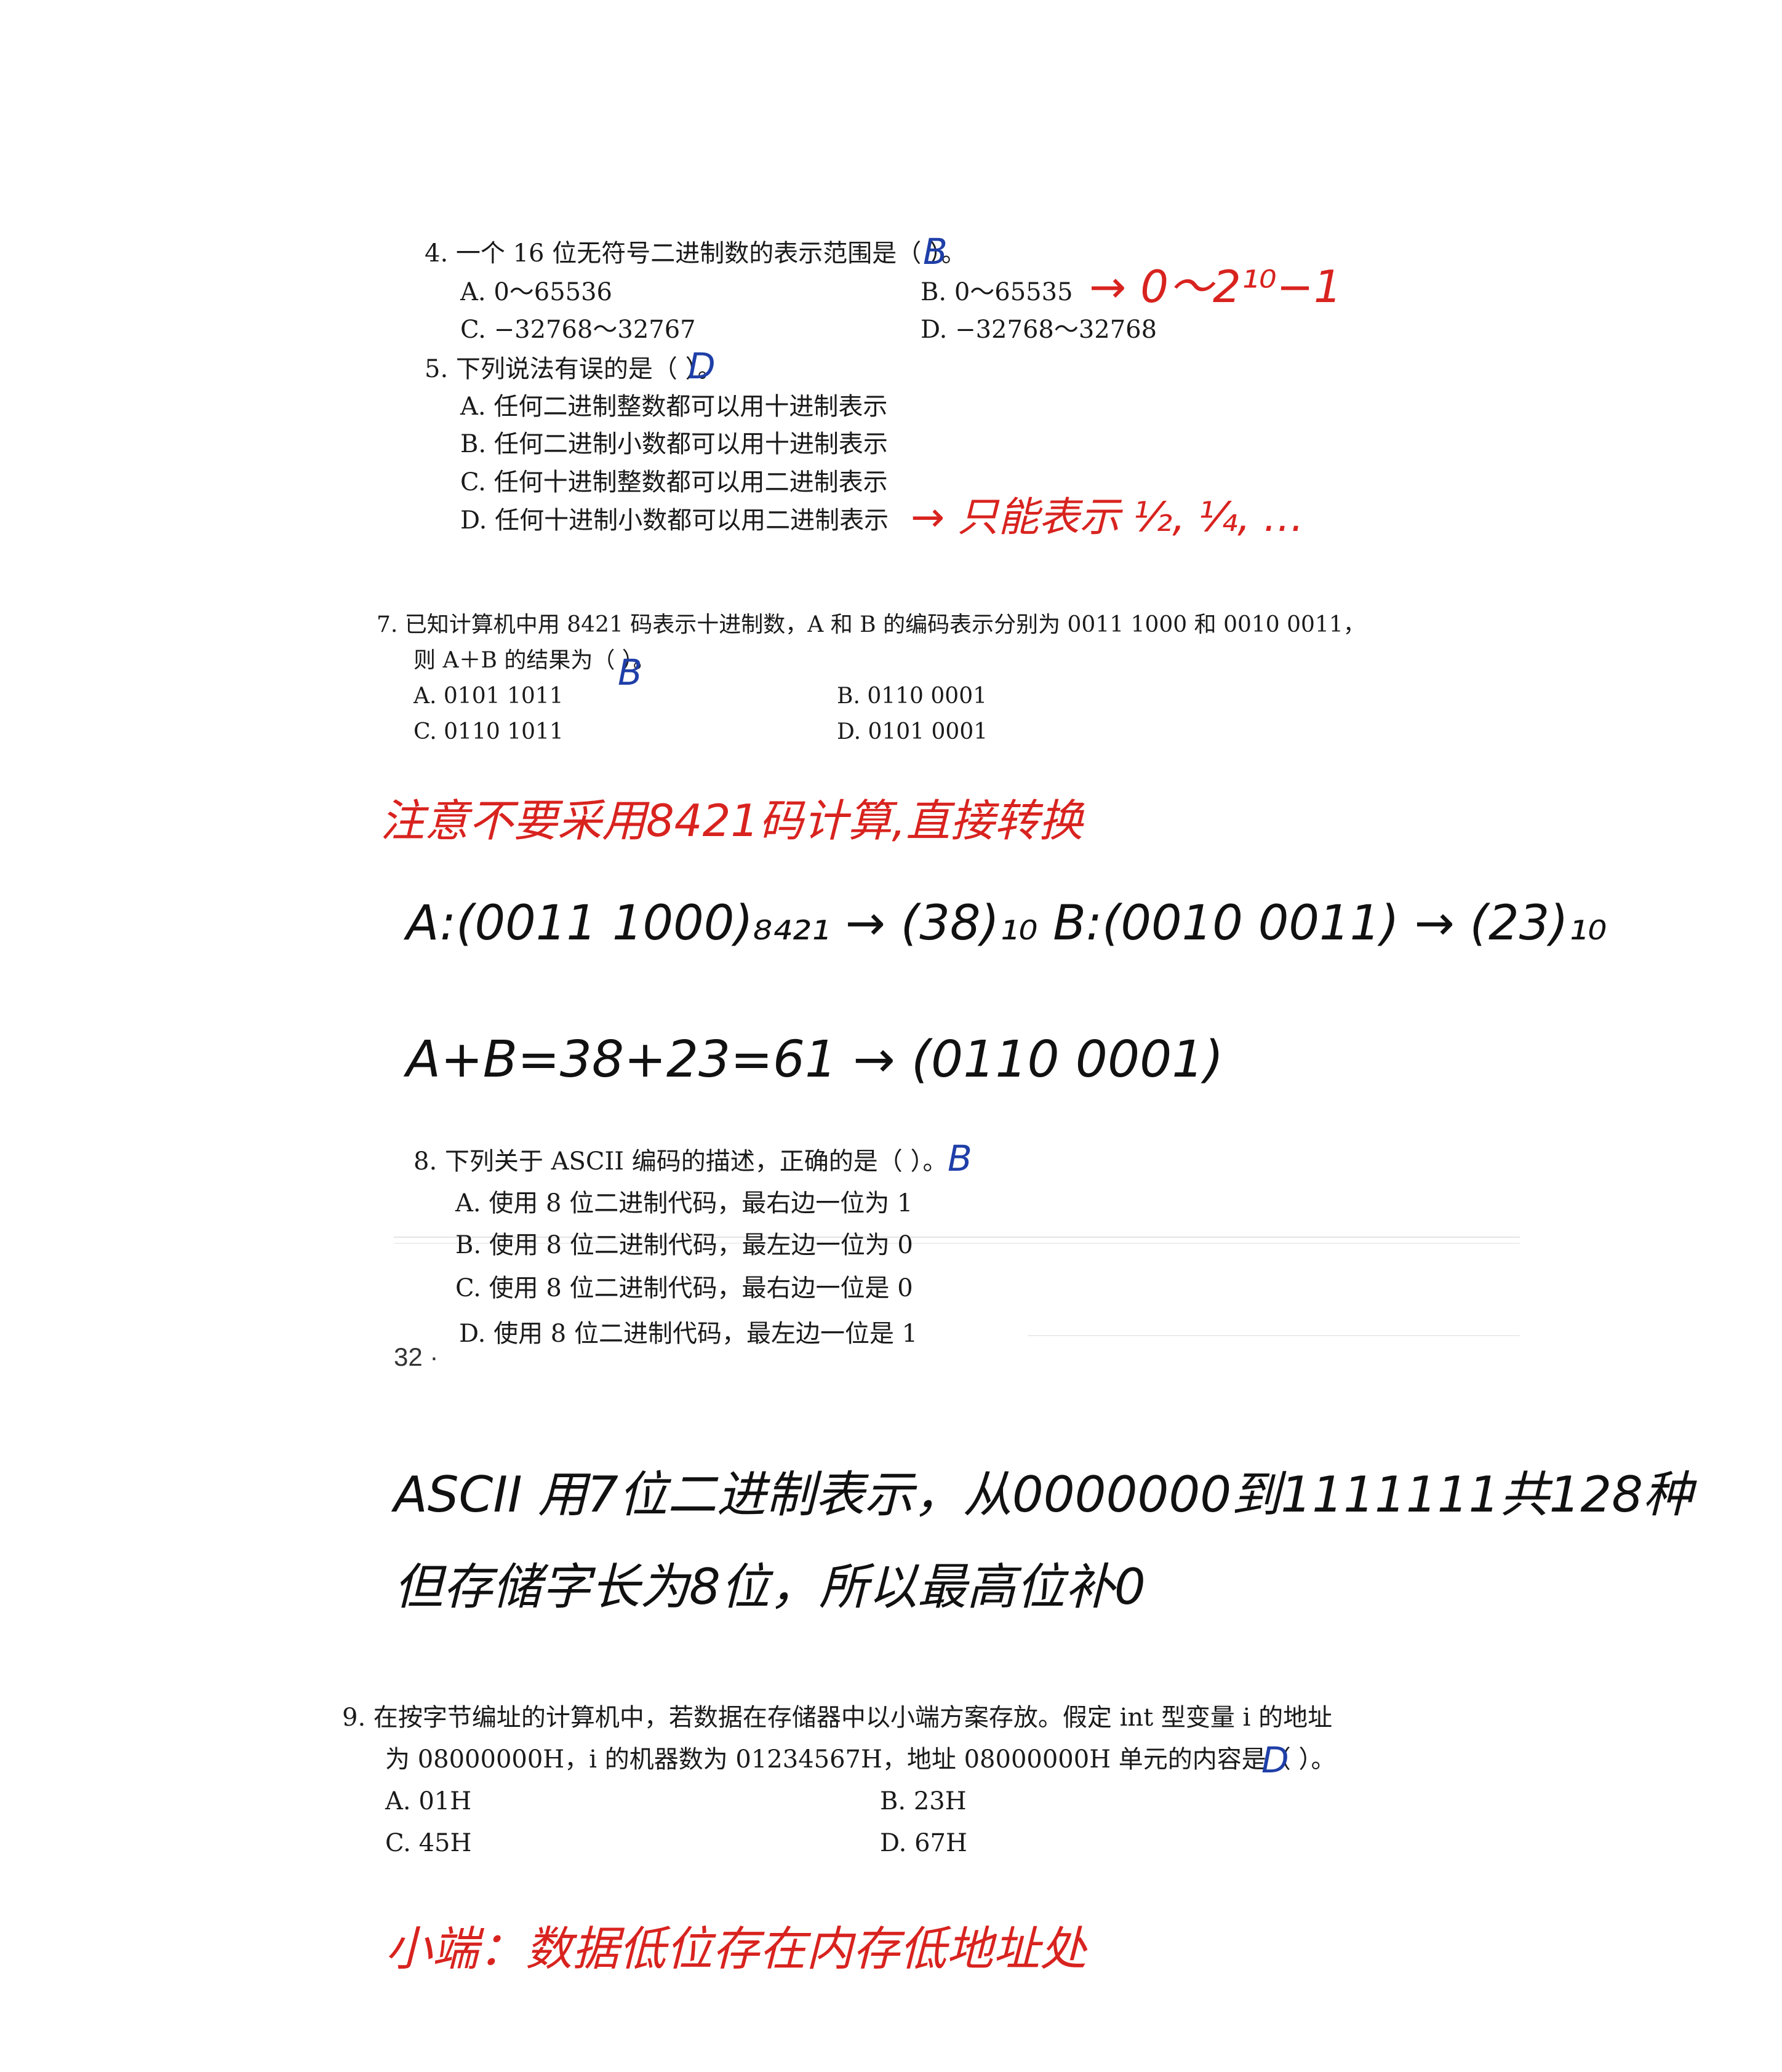 The width and height of the screenshot is (1782, 2072). I want to click on q9-answer: D, so click(1275, 1760).